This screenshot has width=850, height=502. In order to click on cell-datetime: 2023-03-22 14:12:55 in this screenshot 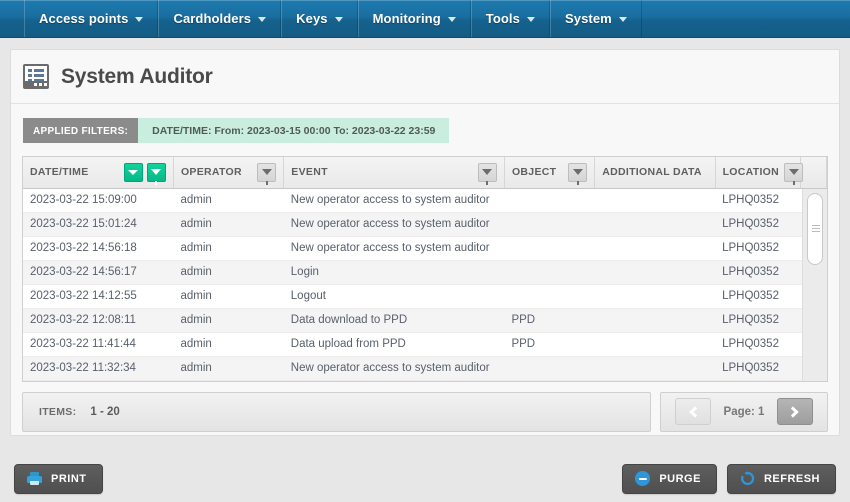, I will do `click(98, 296)`.